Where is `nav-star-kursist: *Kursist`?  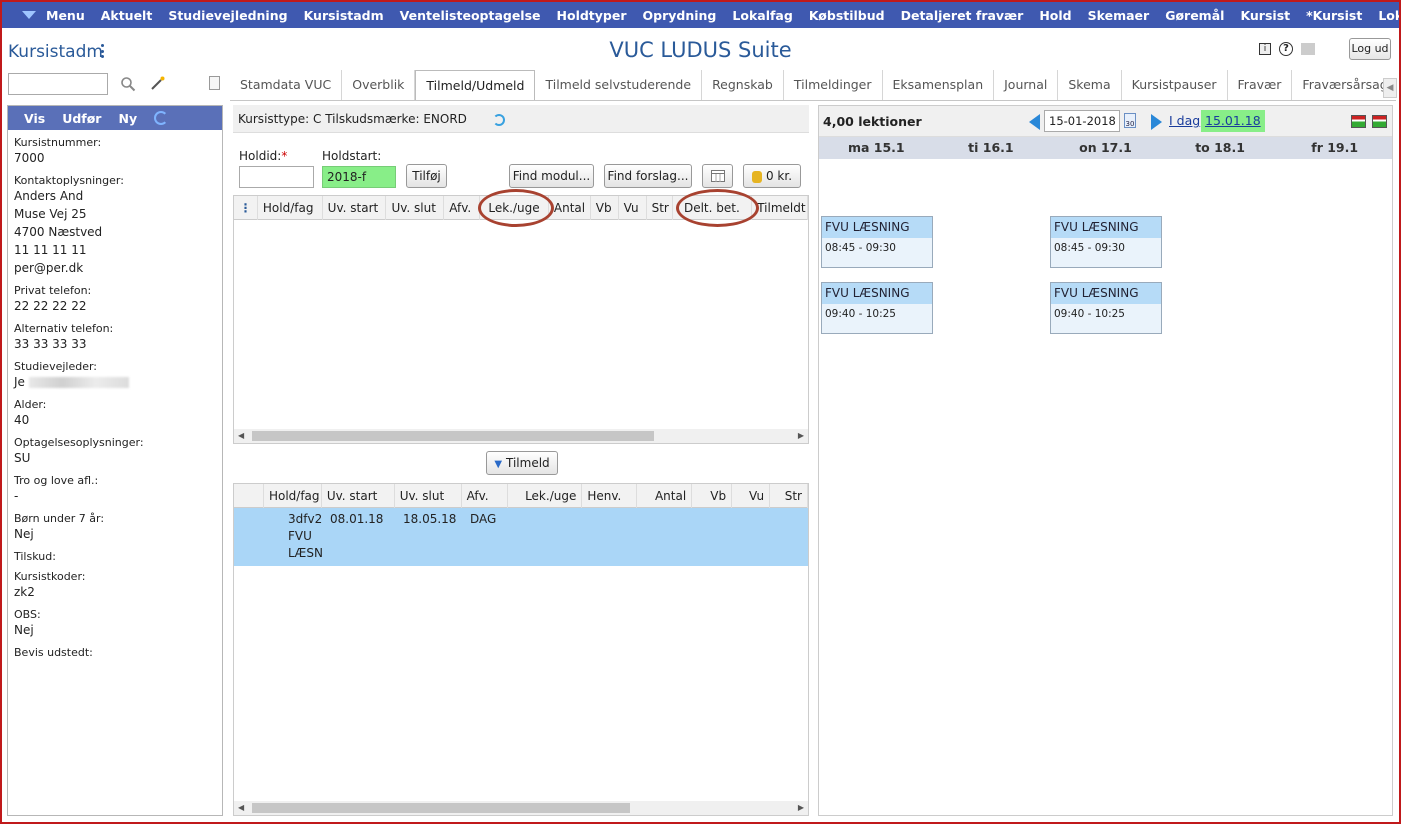
nav-star-kursist: *Kursist is located at coordinates (1334, 15).